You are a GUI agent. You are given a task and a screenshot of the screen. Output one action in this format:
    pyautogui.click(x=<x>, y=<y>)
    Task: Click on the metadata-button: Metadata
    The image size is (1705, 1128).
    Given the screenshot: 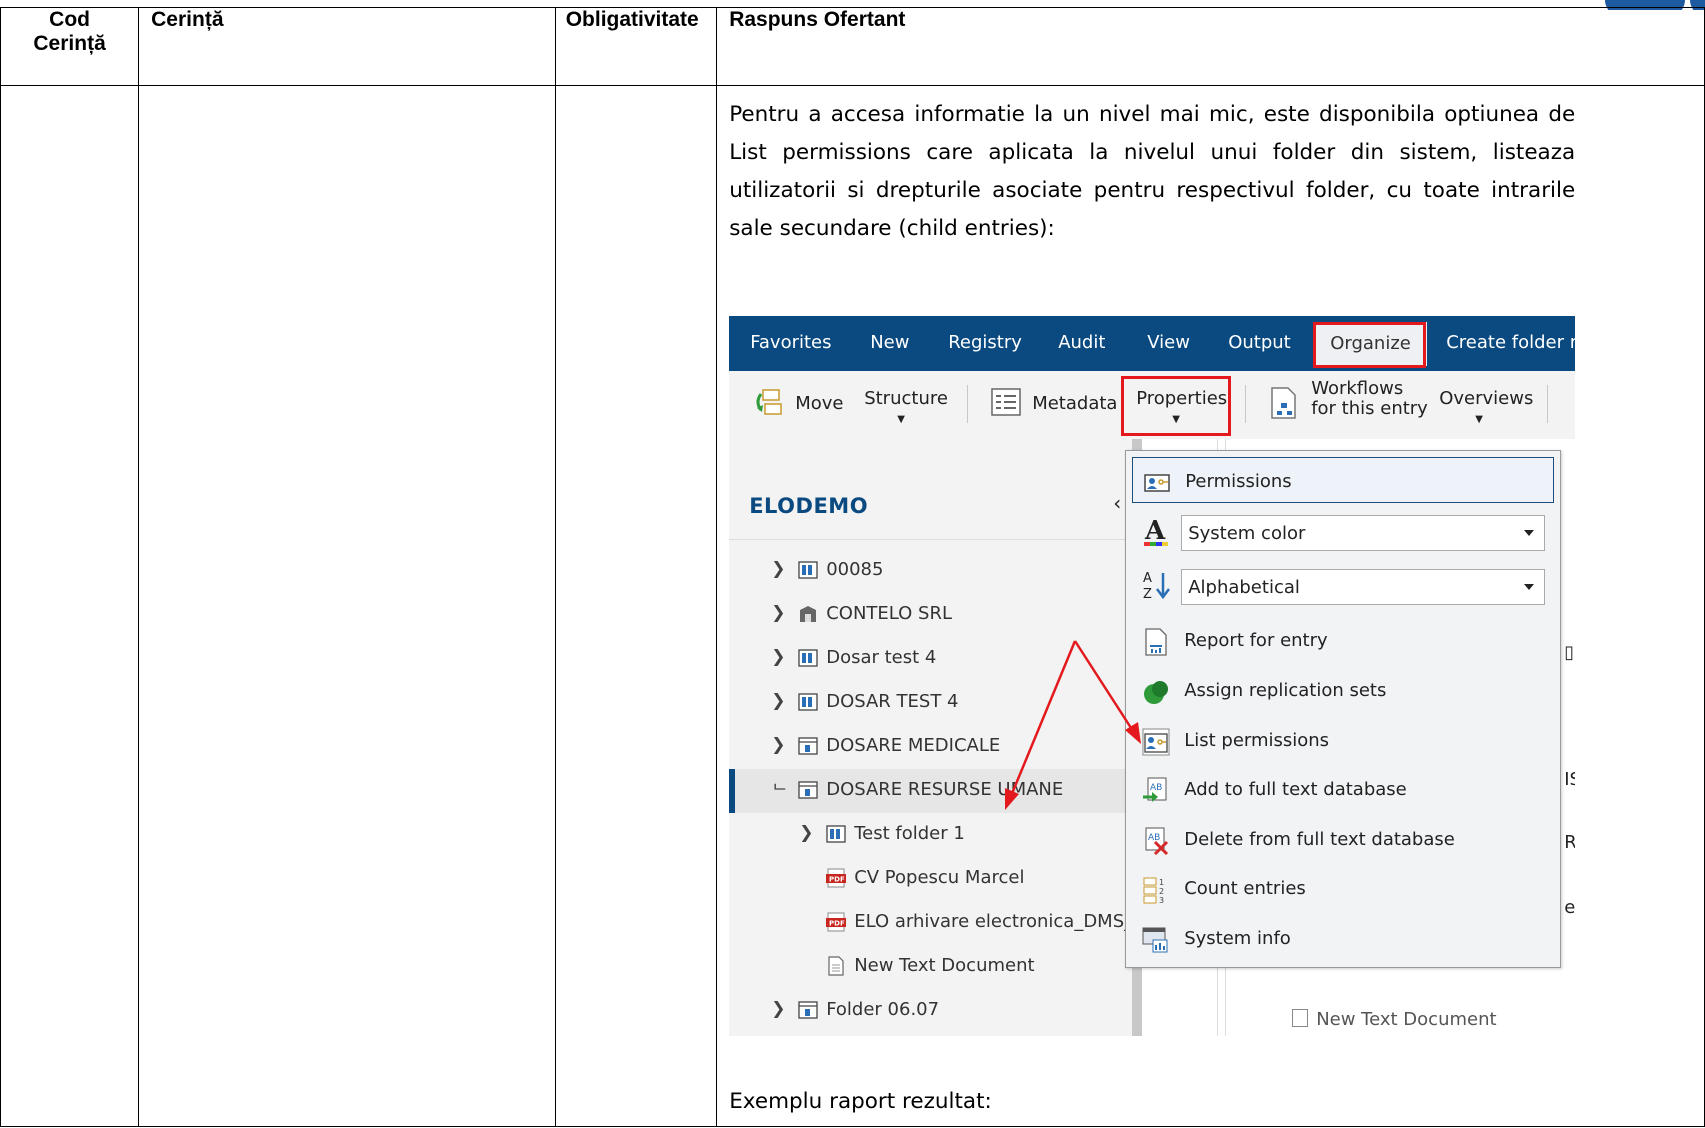 What is the action you would take?
    pyautogui.click(x=1074, y=403)
    